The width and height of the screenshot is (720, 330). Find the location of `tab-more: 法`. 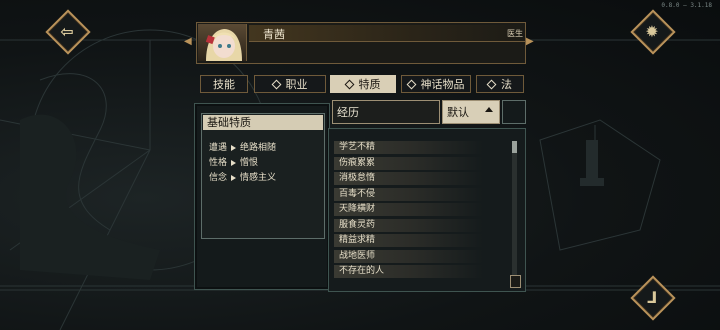

tab-more: 法 is located at coordinates (500, 84).